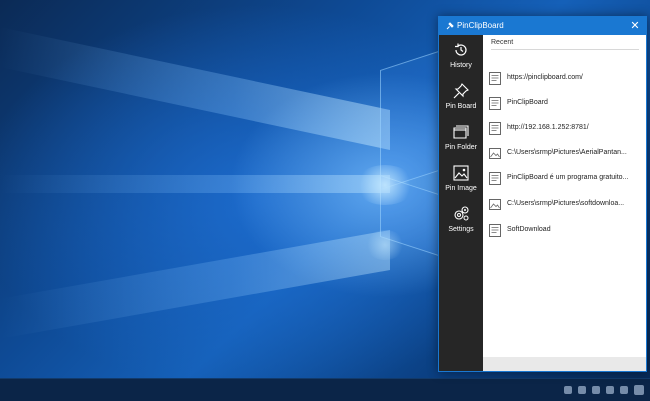 The height and width of the screenshot is (401, 650). I want to click on section-title-recent: Recent, so click(565, 44).